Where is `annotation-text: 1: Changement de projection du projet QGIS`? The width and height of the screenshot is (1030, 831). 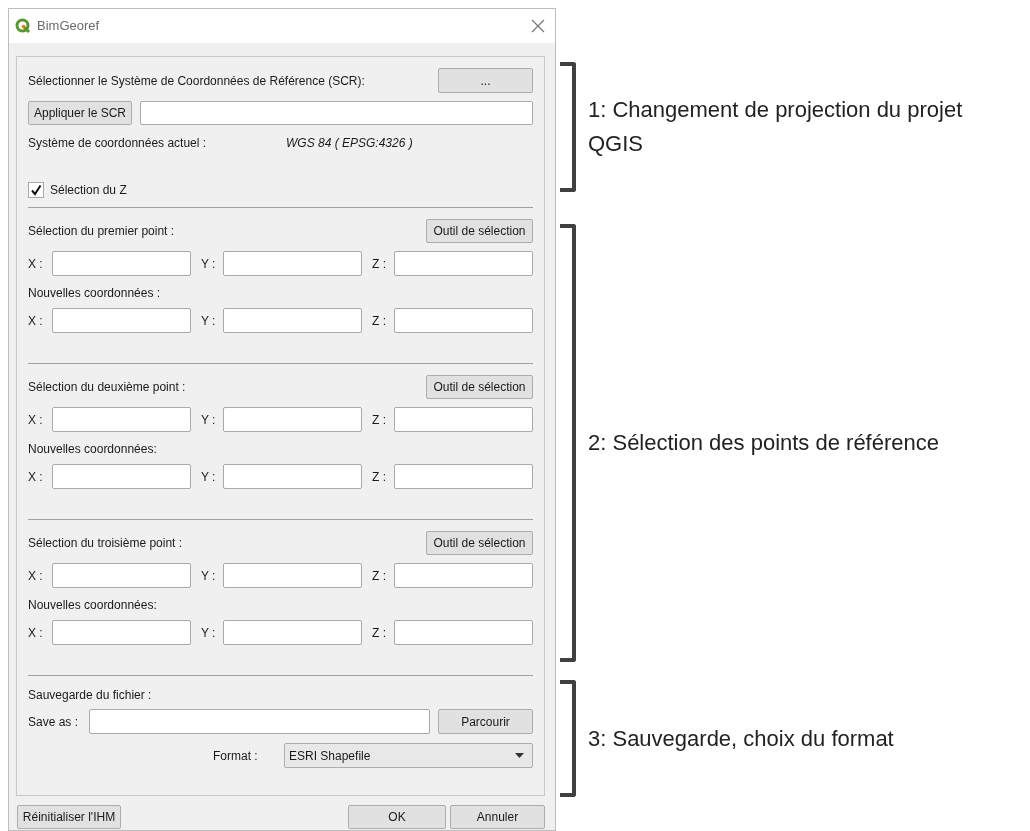 annotation-text: 1: Changement de projection du projet QGIS is located at coordinates (776, 127).